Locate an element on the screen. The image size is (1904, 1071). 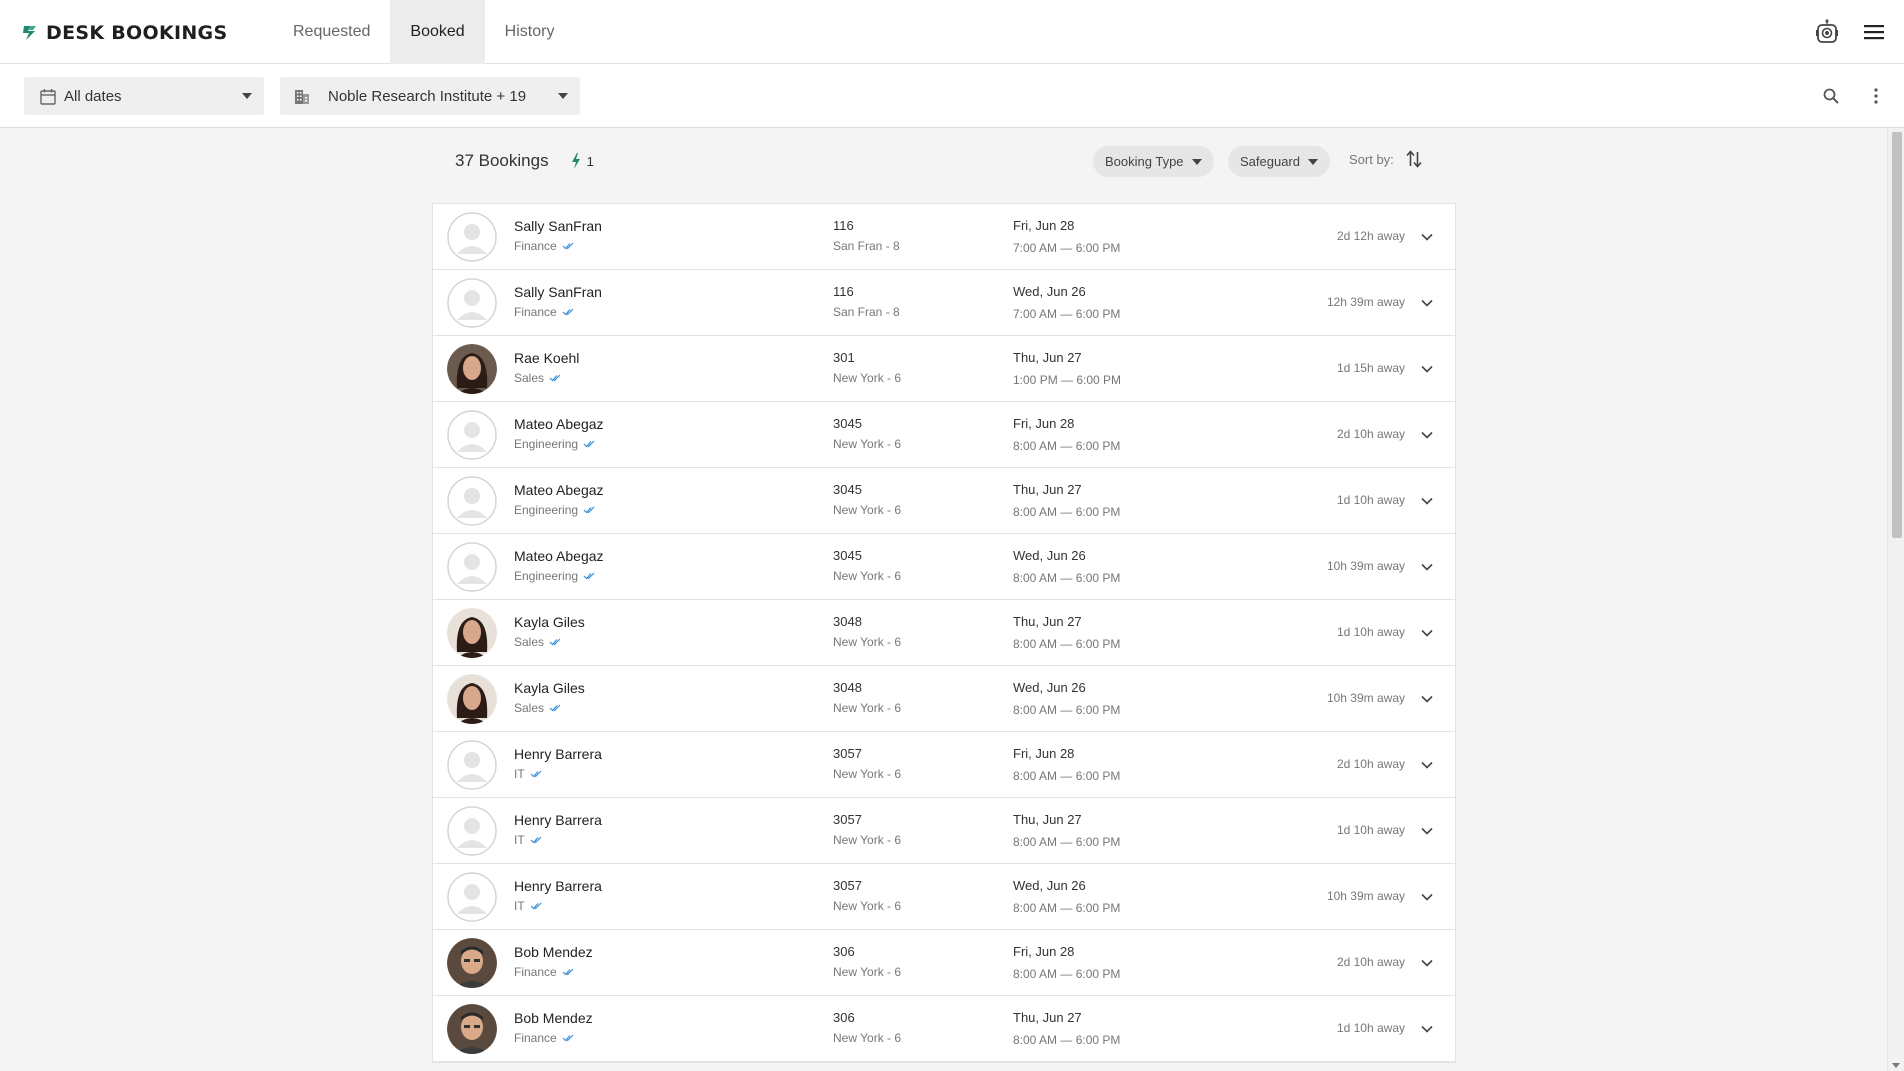
safeguard-filter-chip: Safeguard is located at coordinates (1279, 161).